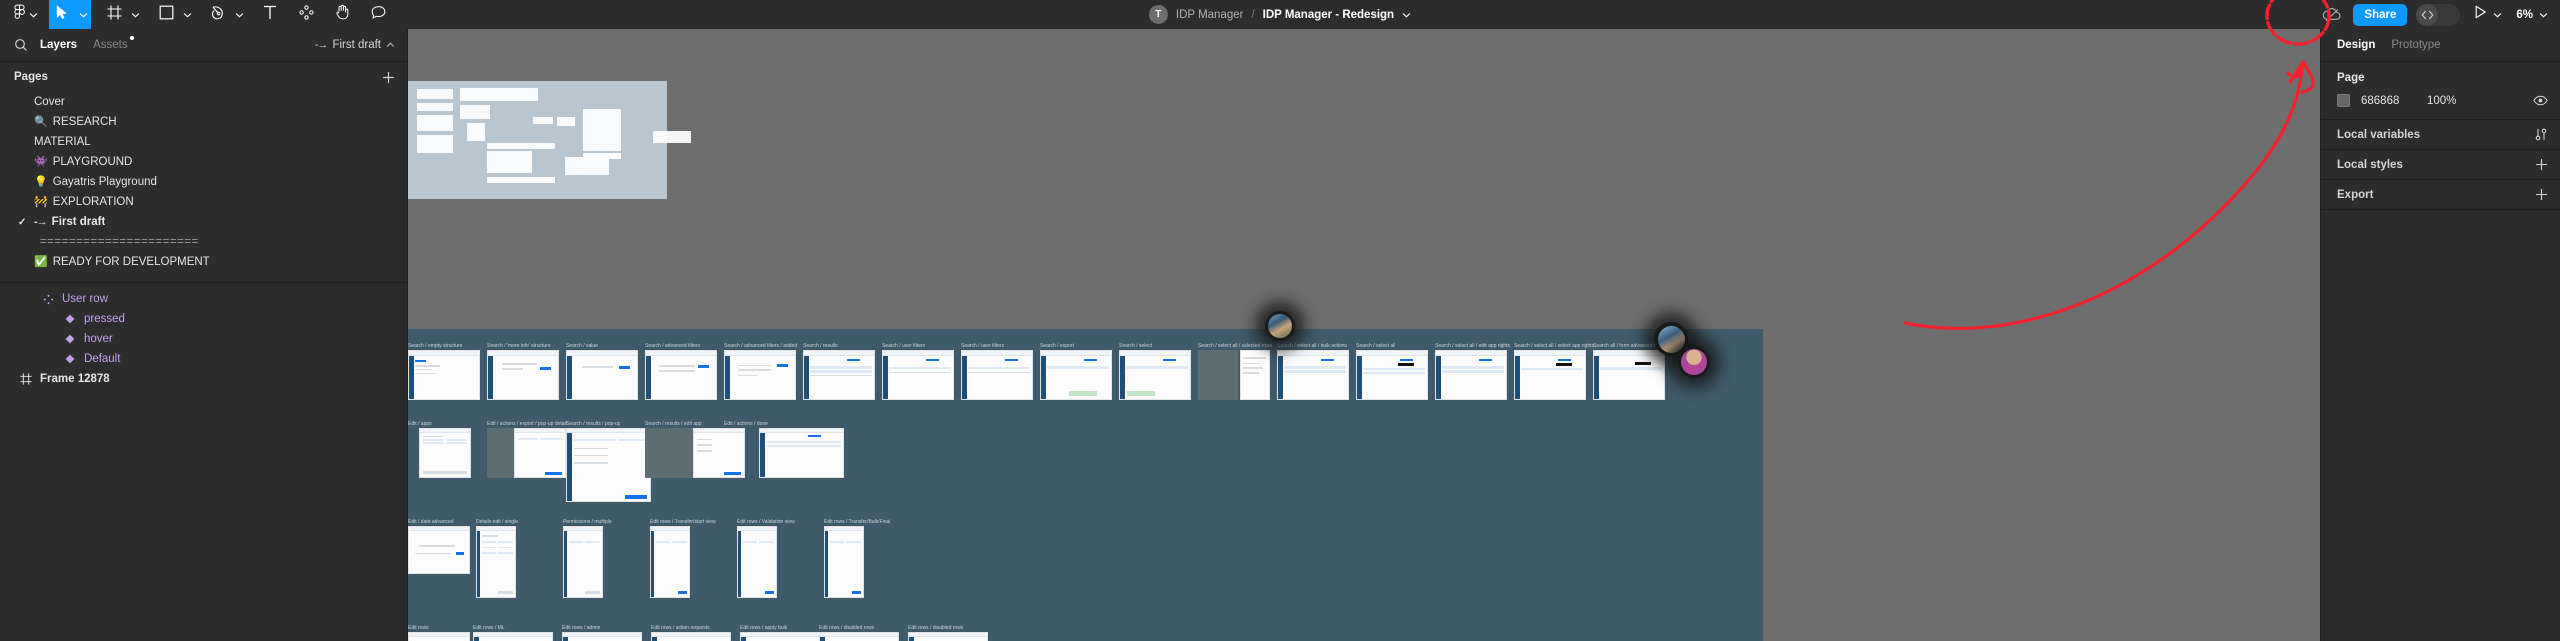  What do you see at coordinates (203, 262) in the screenshot?
I see `page-item-ready-for-development: ✅ READY FOR DEVELOPMENT` at bounding box center [203, 262].